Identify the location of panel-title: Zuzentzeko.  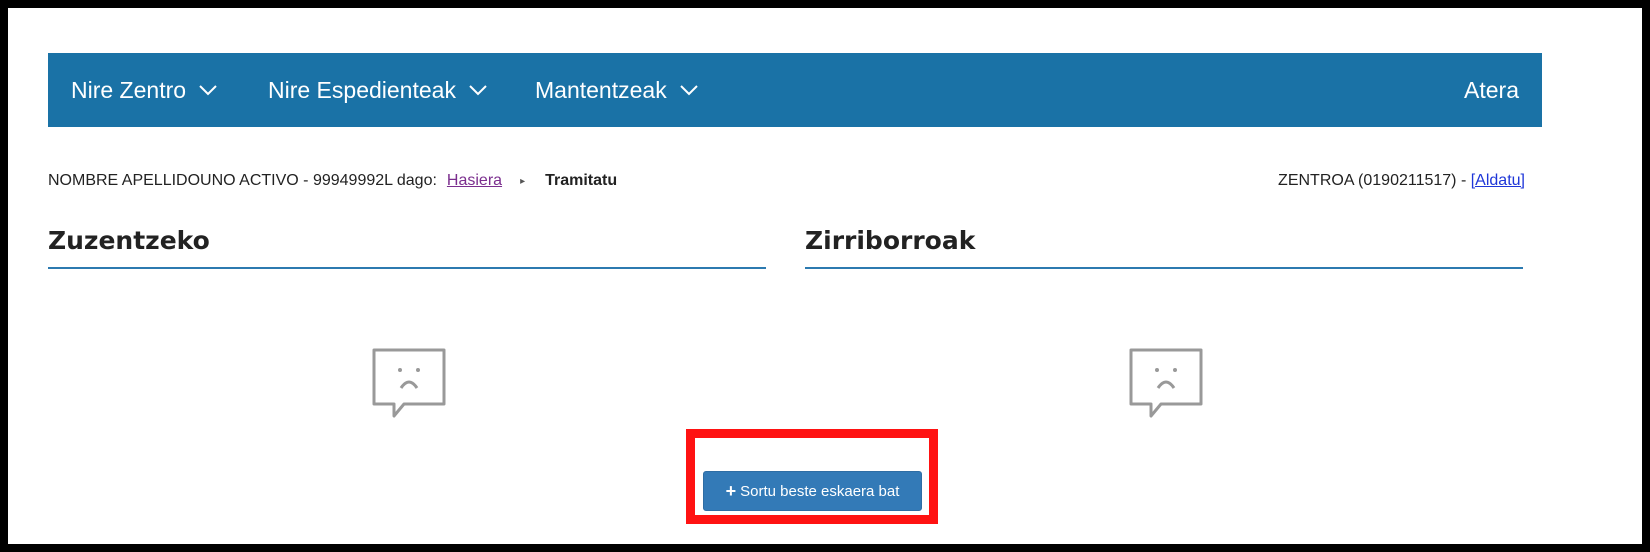
(407, 247).